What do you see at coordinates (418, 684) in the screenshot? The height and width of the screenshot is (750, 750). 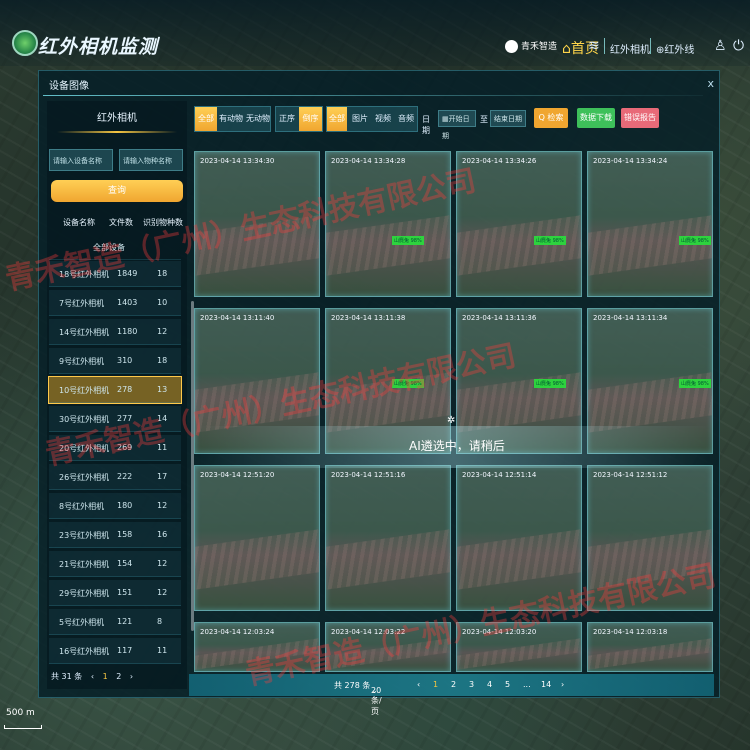 I see `prev-page-button: ‹` at bounding box center [418, 684].